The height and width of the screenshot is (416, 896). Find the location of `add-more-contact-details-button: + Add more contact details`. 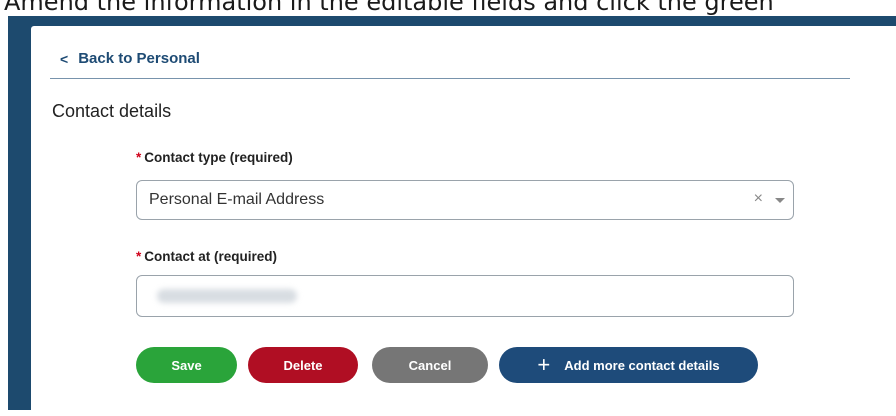

add-more-contact-details-button: + Add more contact details is located at coordinates (628, 365).